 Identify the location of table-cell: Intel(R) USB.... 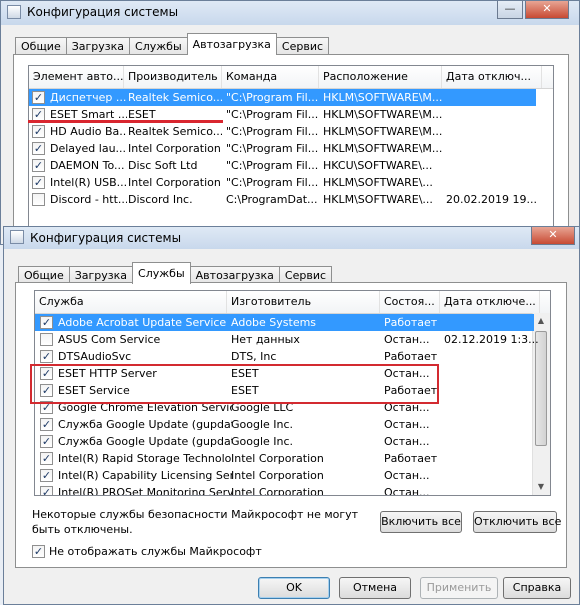
(88, 182).